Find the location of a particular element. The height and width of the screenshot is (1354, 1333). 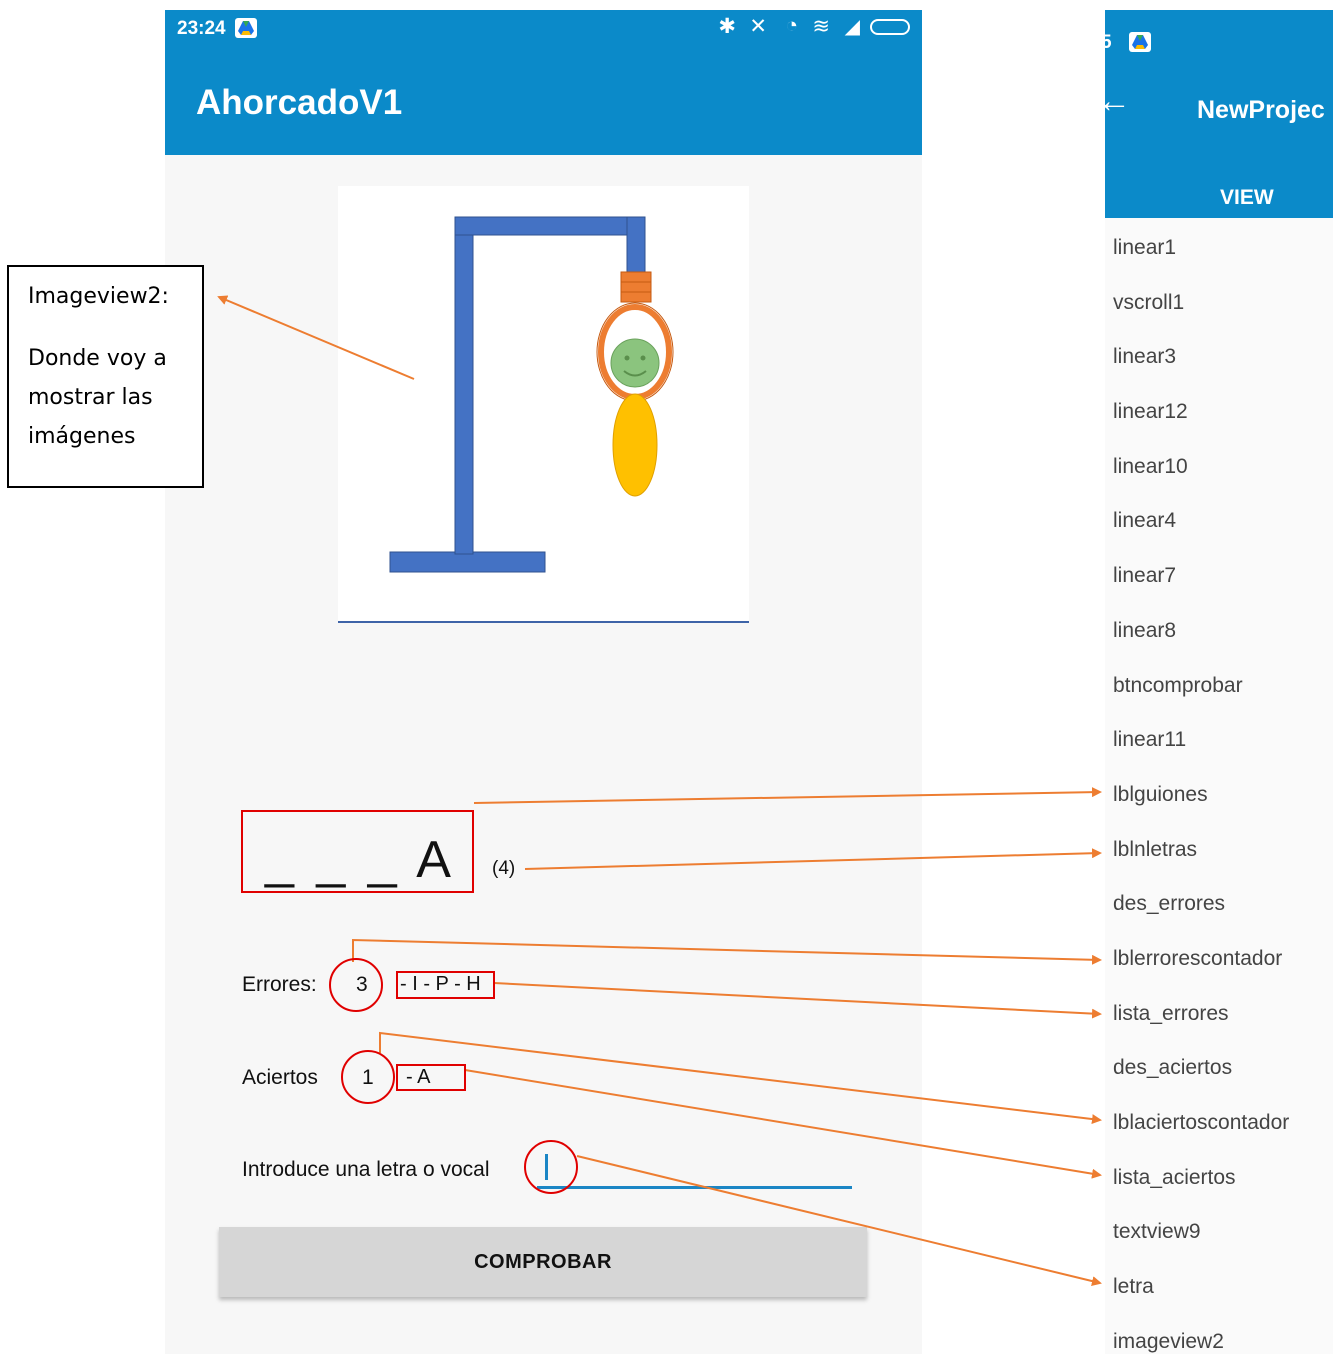

arrow-lista-aciertos is located at coordinates (783, 1124).